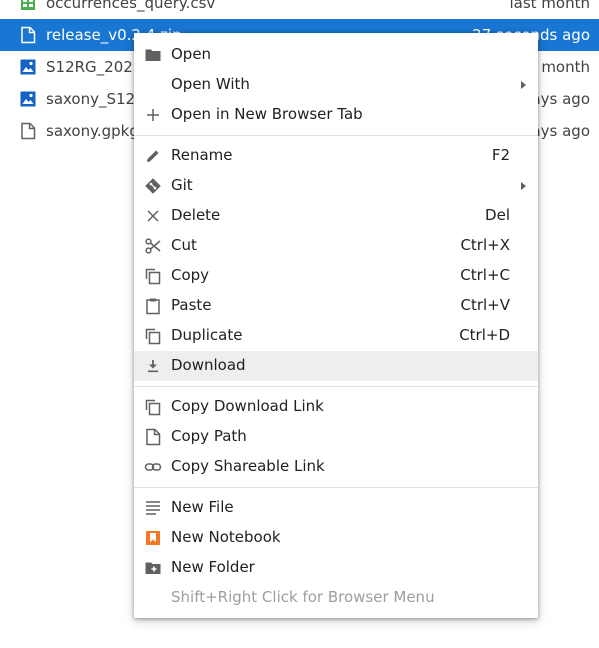  I want to click on menu-item-label: New Notebook, so click(226, 537).